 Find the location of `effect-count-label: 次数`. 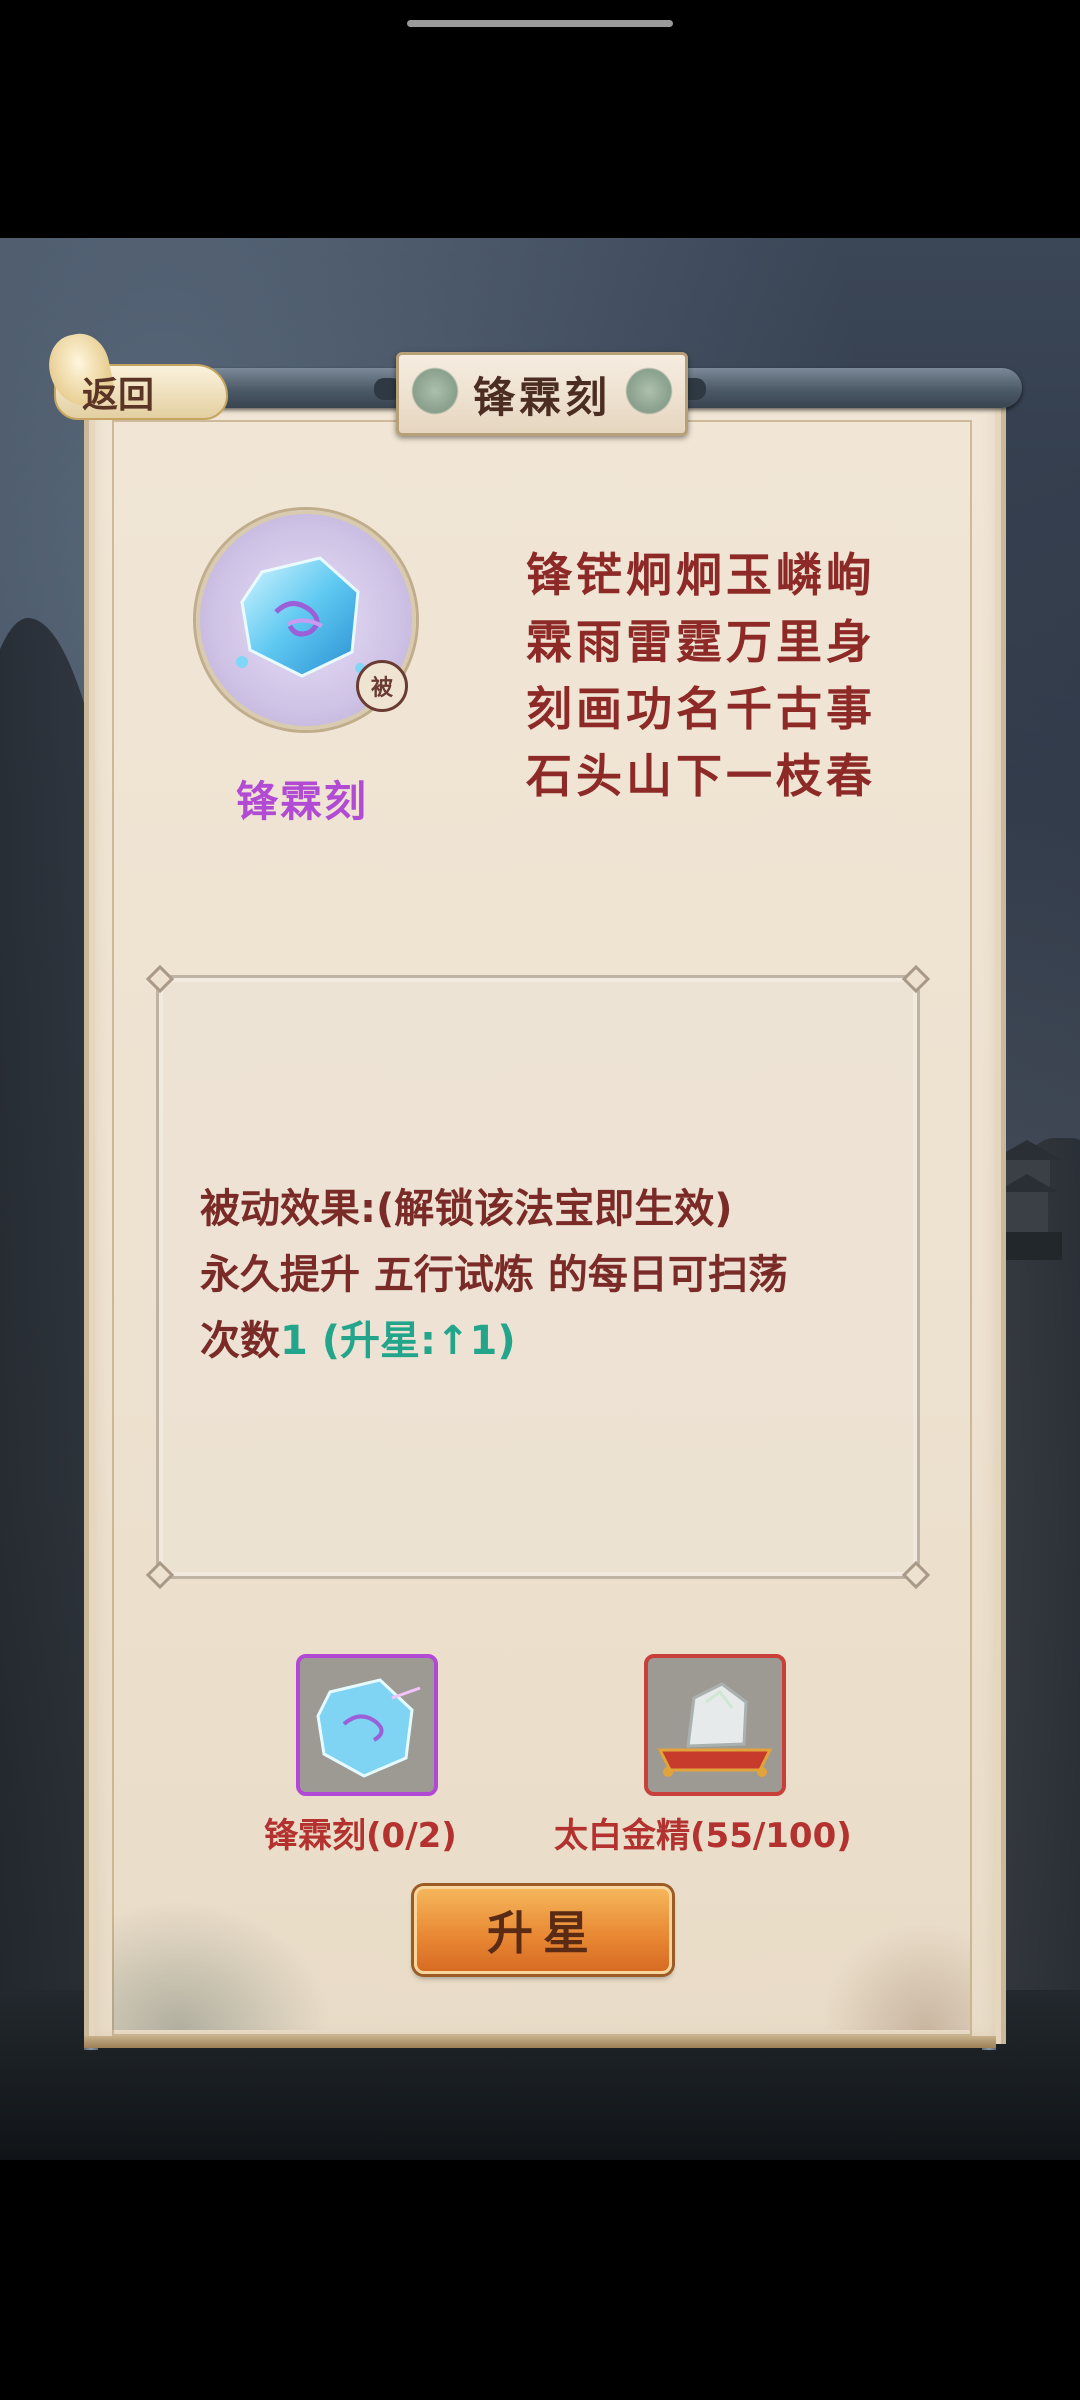

effect-count-label: 次数 is located at coordinates (240, 1341).